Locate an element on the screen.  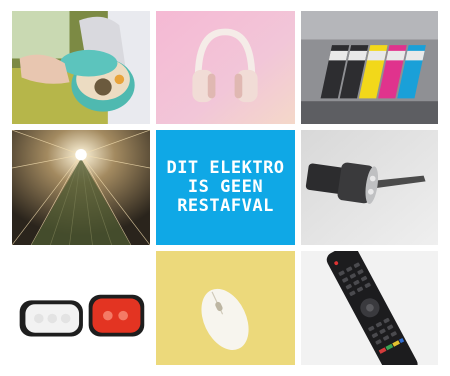
headphones-photo is located at coordinates (225, 67).